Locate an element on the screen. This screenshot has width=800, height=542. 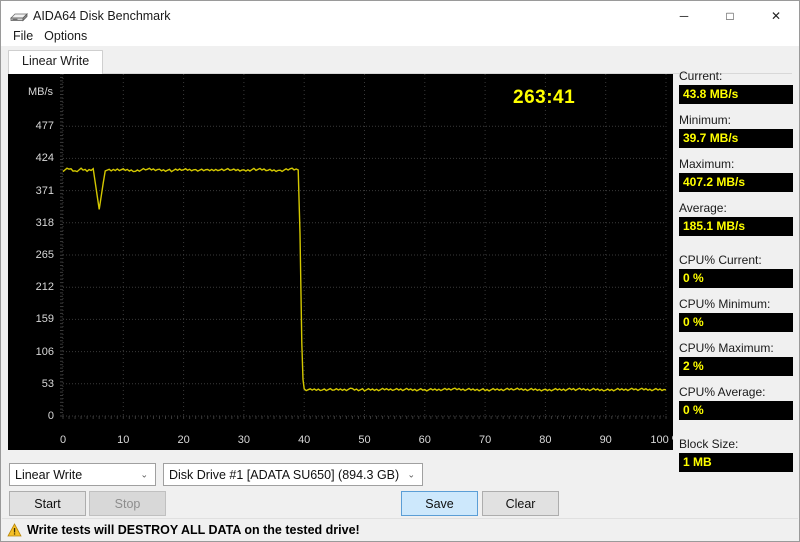
warning-triangle-icon is located at coordinates (14, 530).